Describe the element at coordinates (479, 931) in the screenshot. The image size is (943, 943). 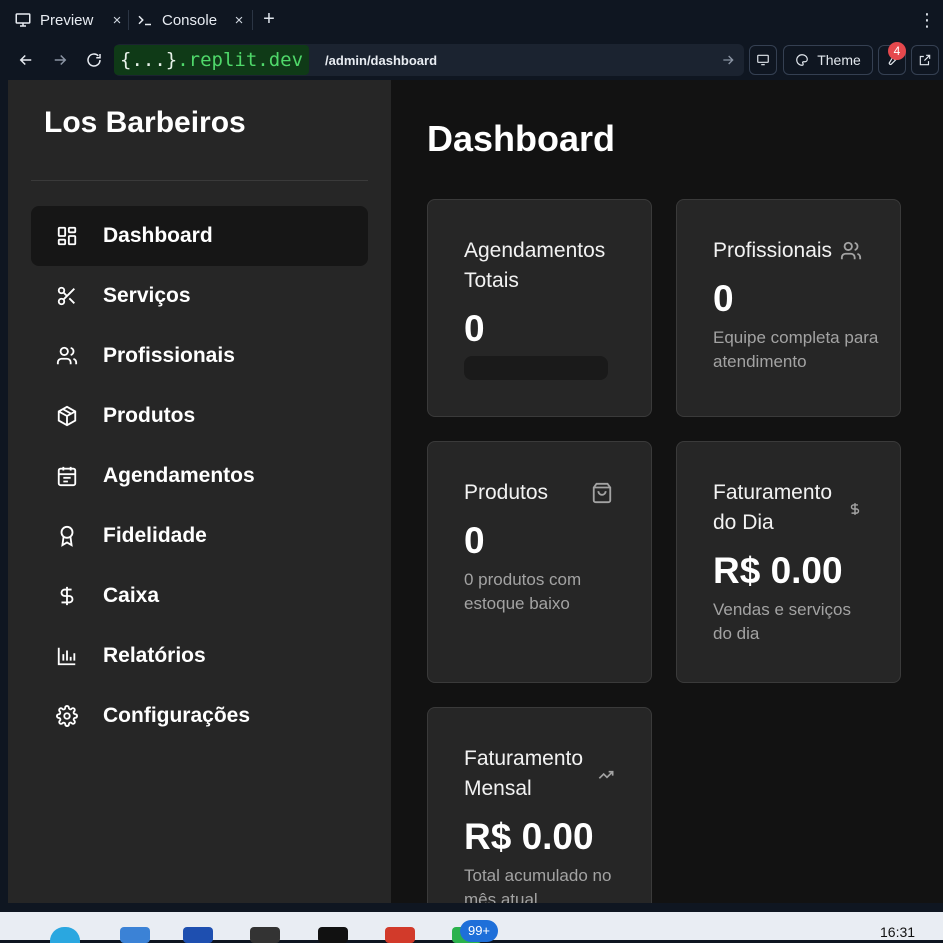
I see `notification-badge: 99+` at that location.